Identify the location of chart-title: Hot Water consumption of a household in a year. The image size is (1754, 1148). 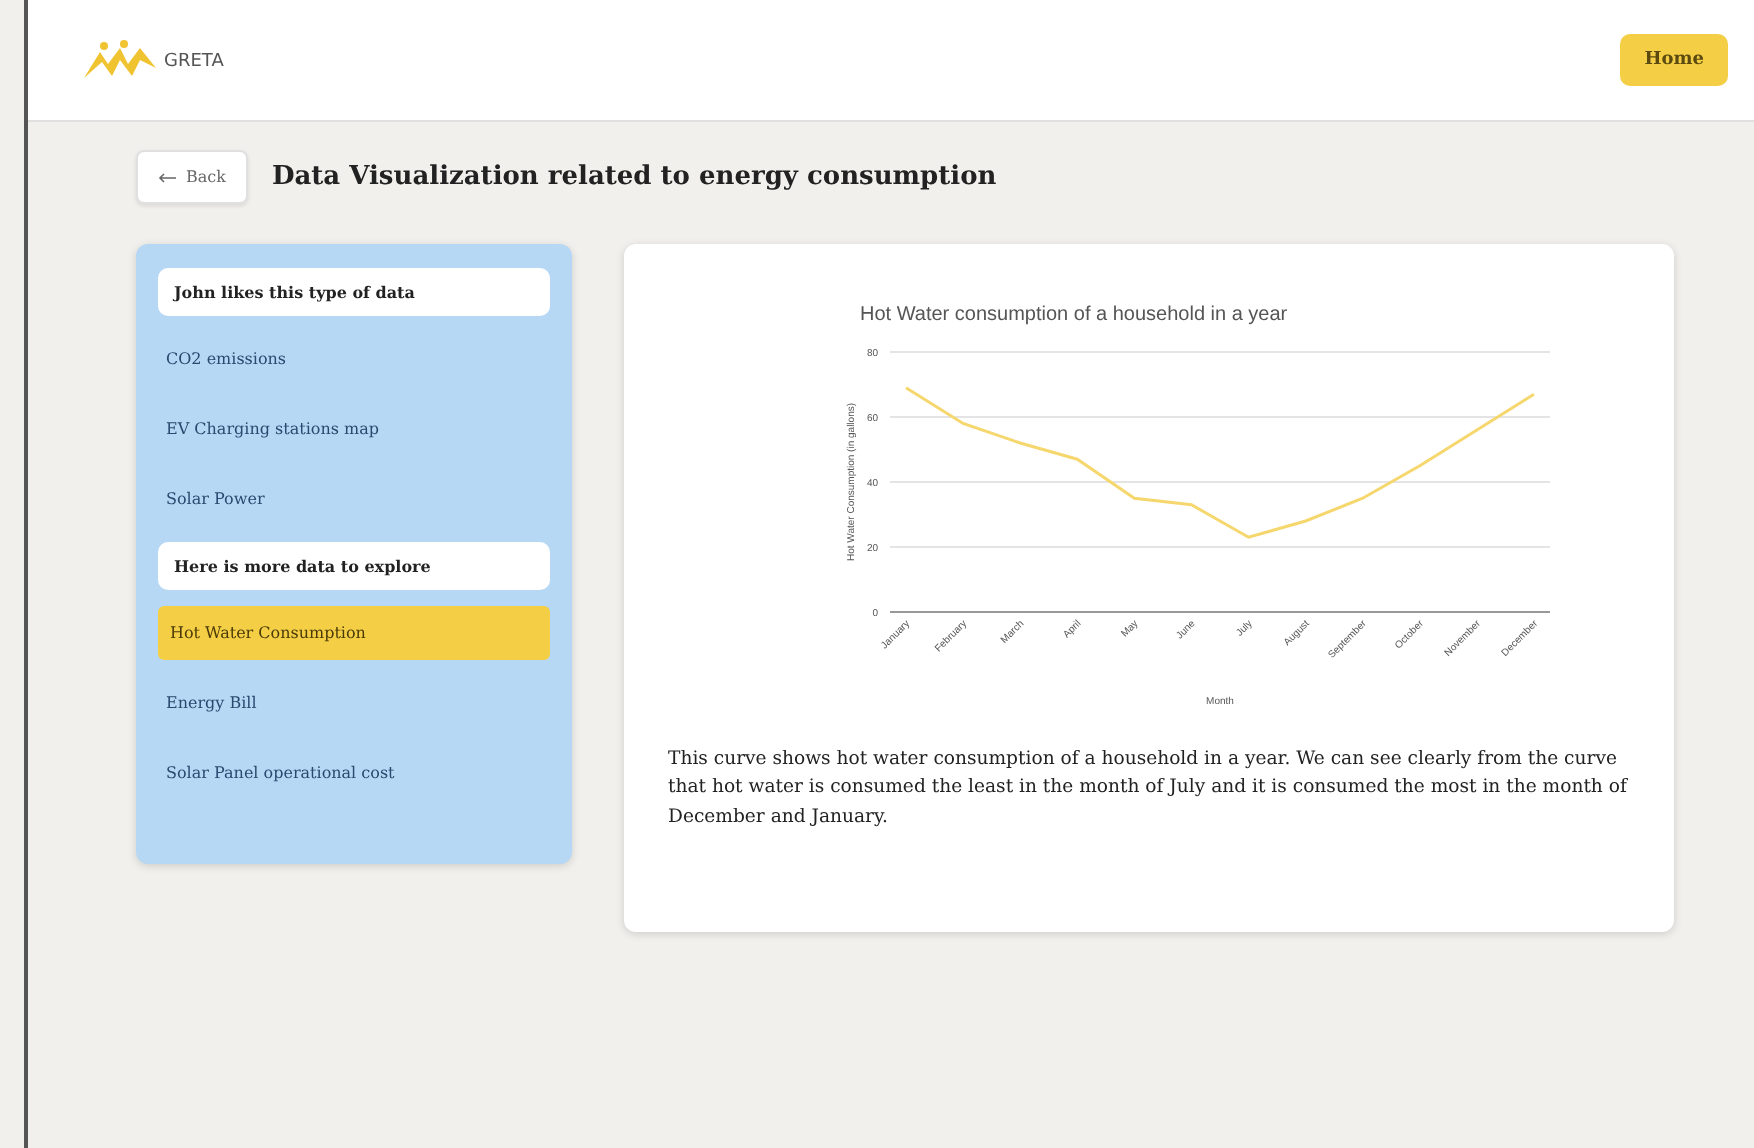
(1073, 315).